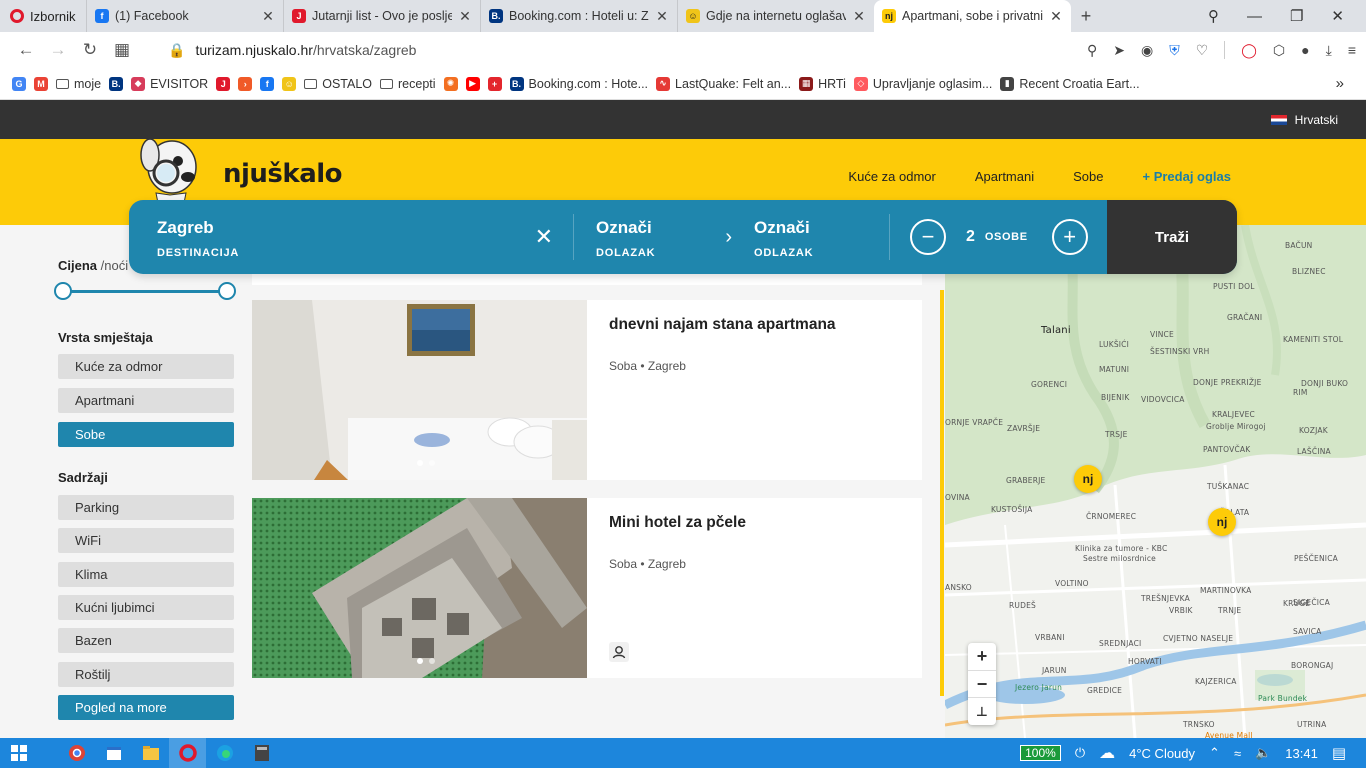 Image resolution: width=1366 pixels, height=768 pixels. Describe the element at coordinates (90, 50) in the screenshot. I see `reload-icon: ↻` at that location.